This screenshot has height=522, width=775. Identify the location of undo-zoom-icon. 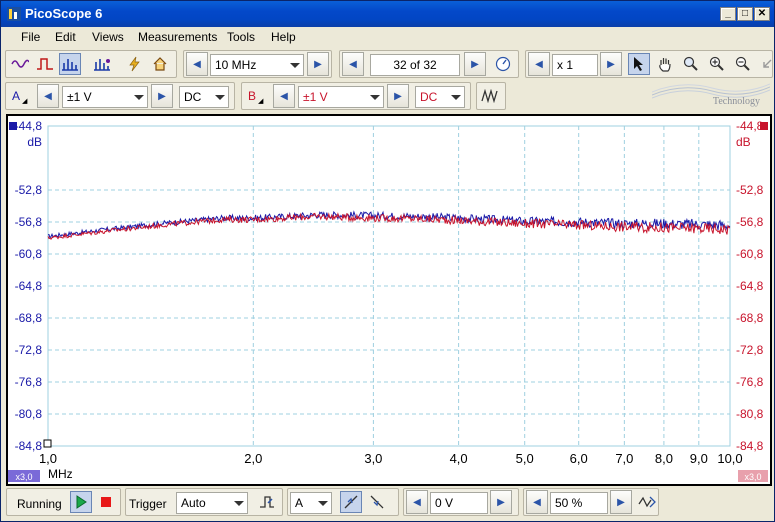
(765, 64).